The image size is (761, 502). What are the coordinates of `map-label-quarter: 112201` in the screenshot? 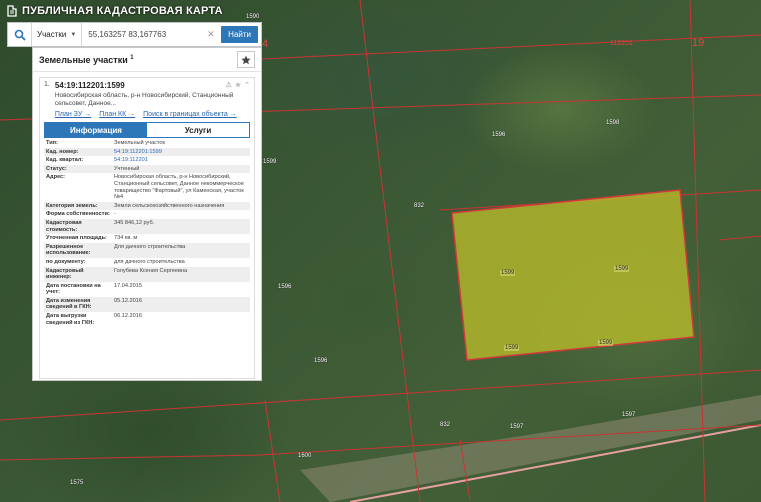 It's located at (621, 43).